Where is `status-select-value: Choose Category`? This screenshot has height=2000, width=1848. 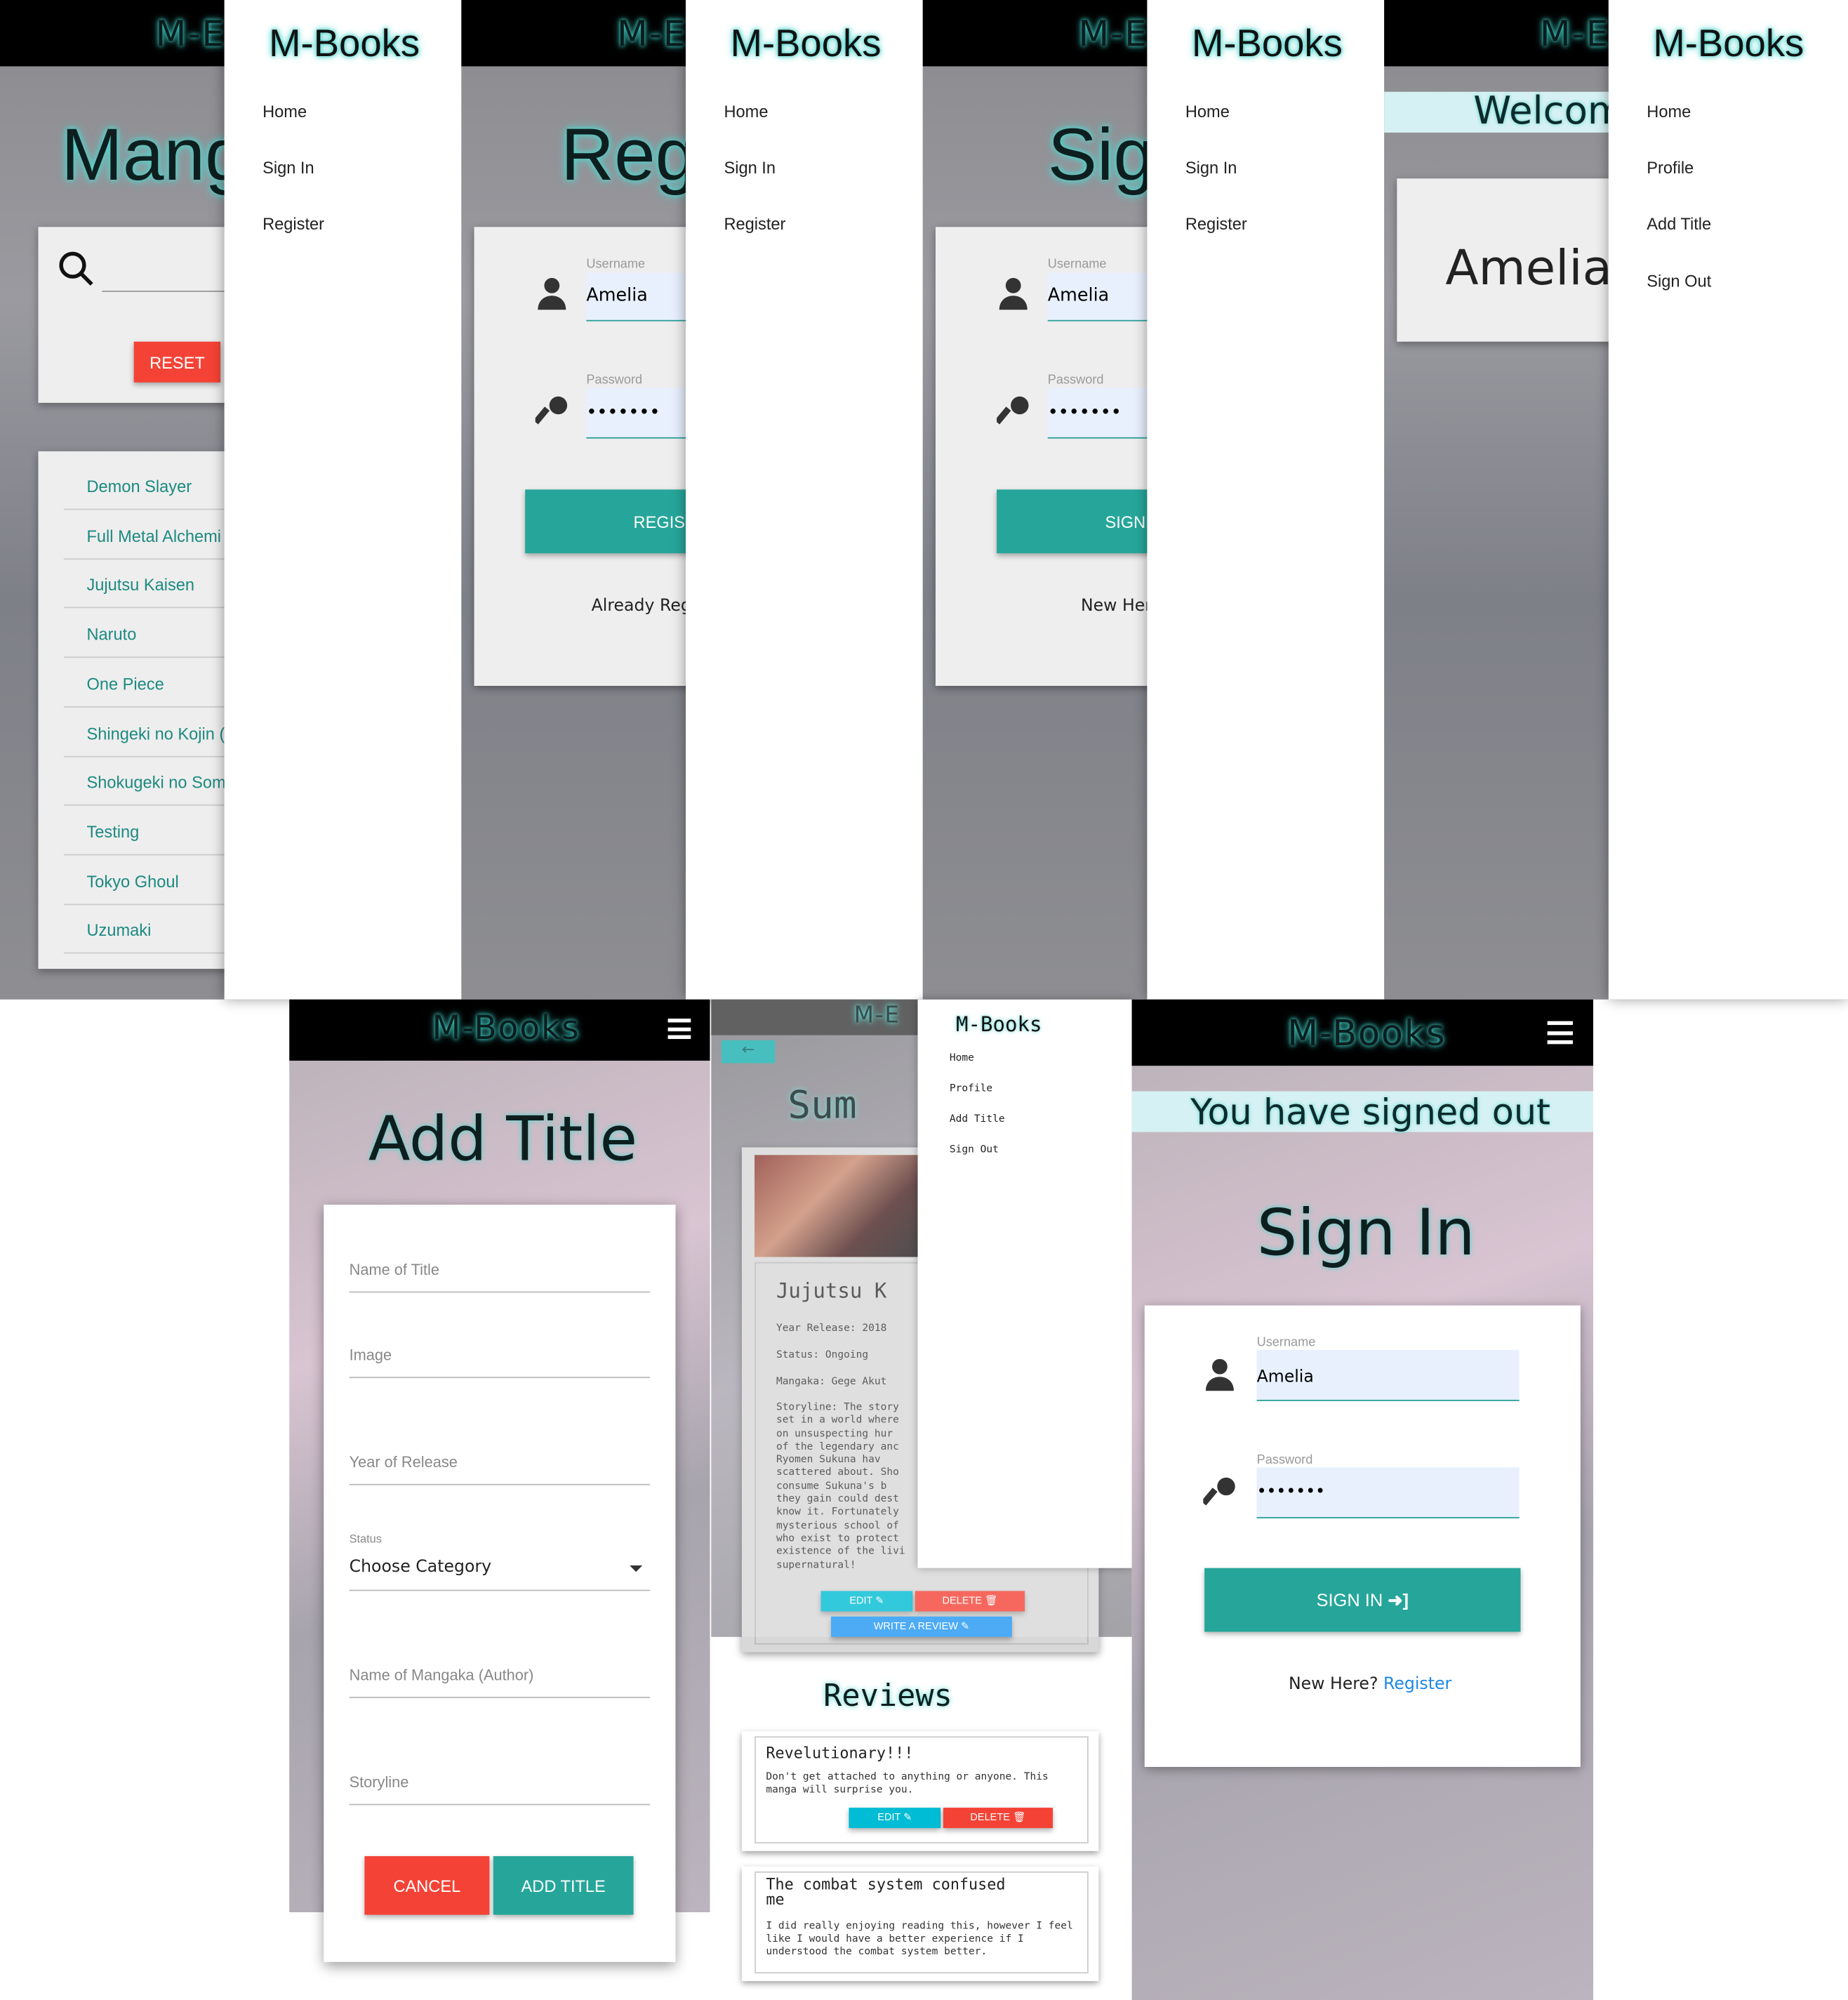 status-select-value: Choose Category is located at coordinates (421, 1567).